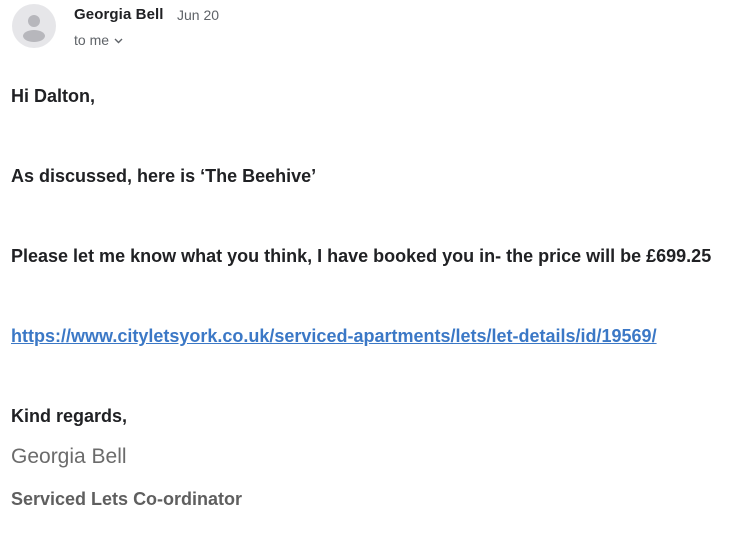  I want to click on person-icon, so click(34, 28).